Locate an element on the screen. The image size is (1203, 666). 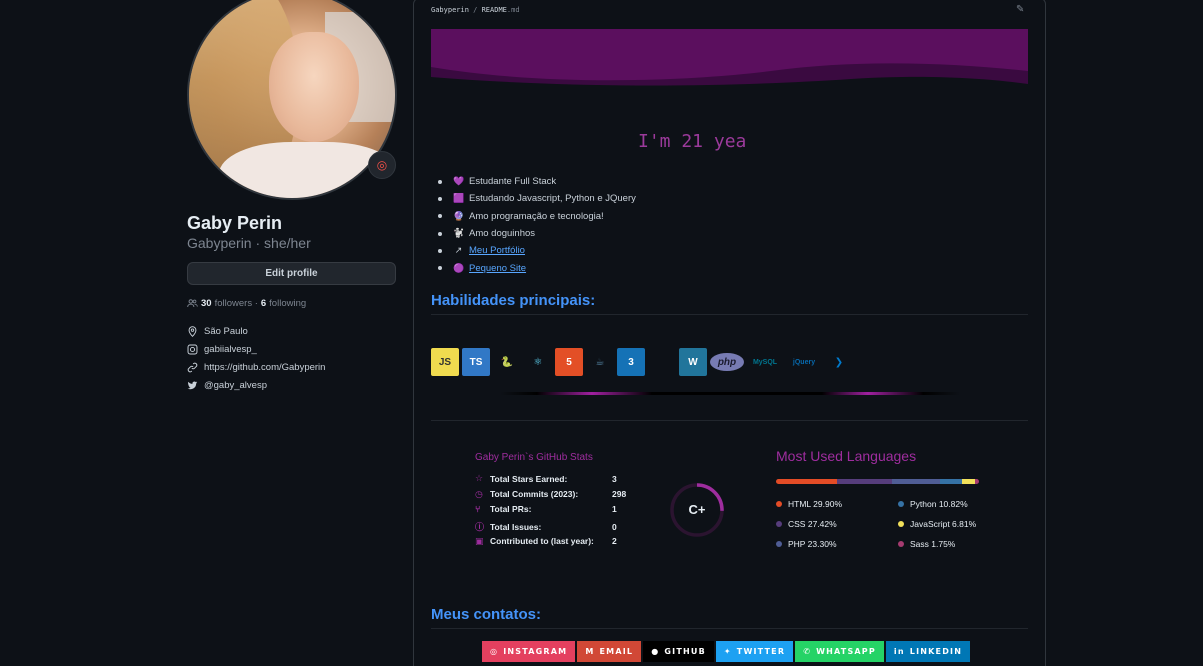
readme-path: Gabyperin / README.md is located at coordinates (475, 10).